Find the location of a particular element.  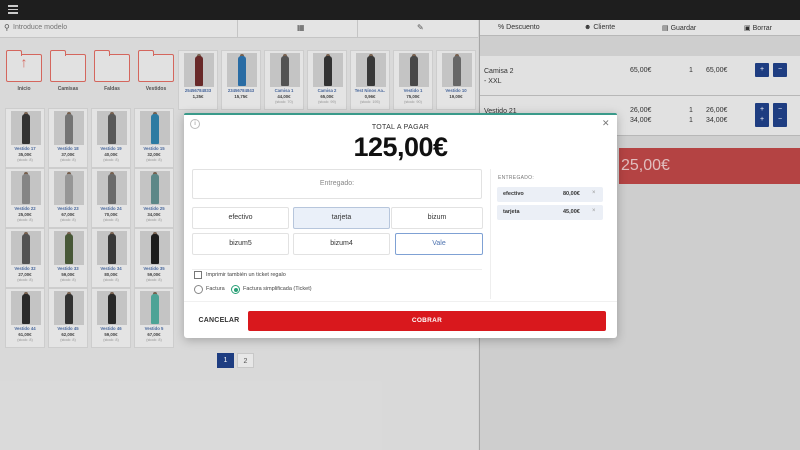

entregado-title: ENTREGADO: is located at coordinates (516, 178).